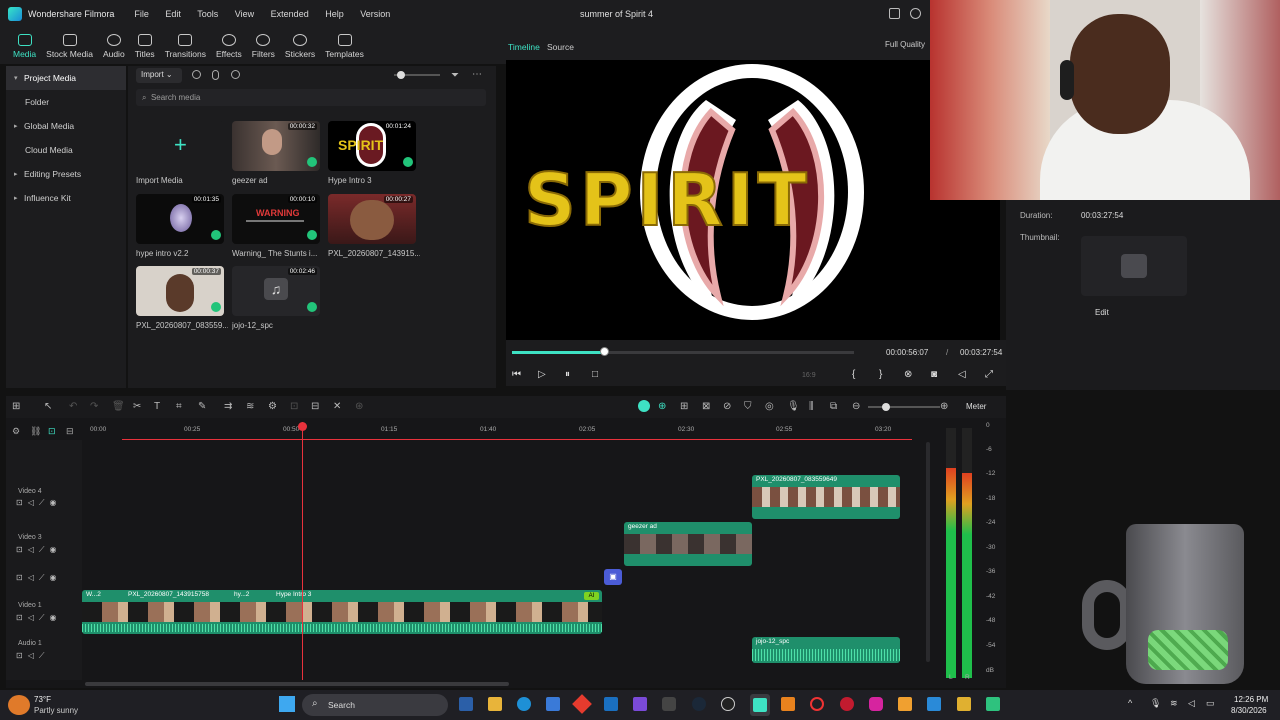  Describe the element at coordinates (706, 406) in the screenshot. I see `scene-icon: ⊠` at that location.